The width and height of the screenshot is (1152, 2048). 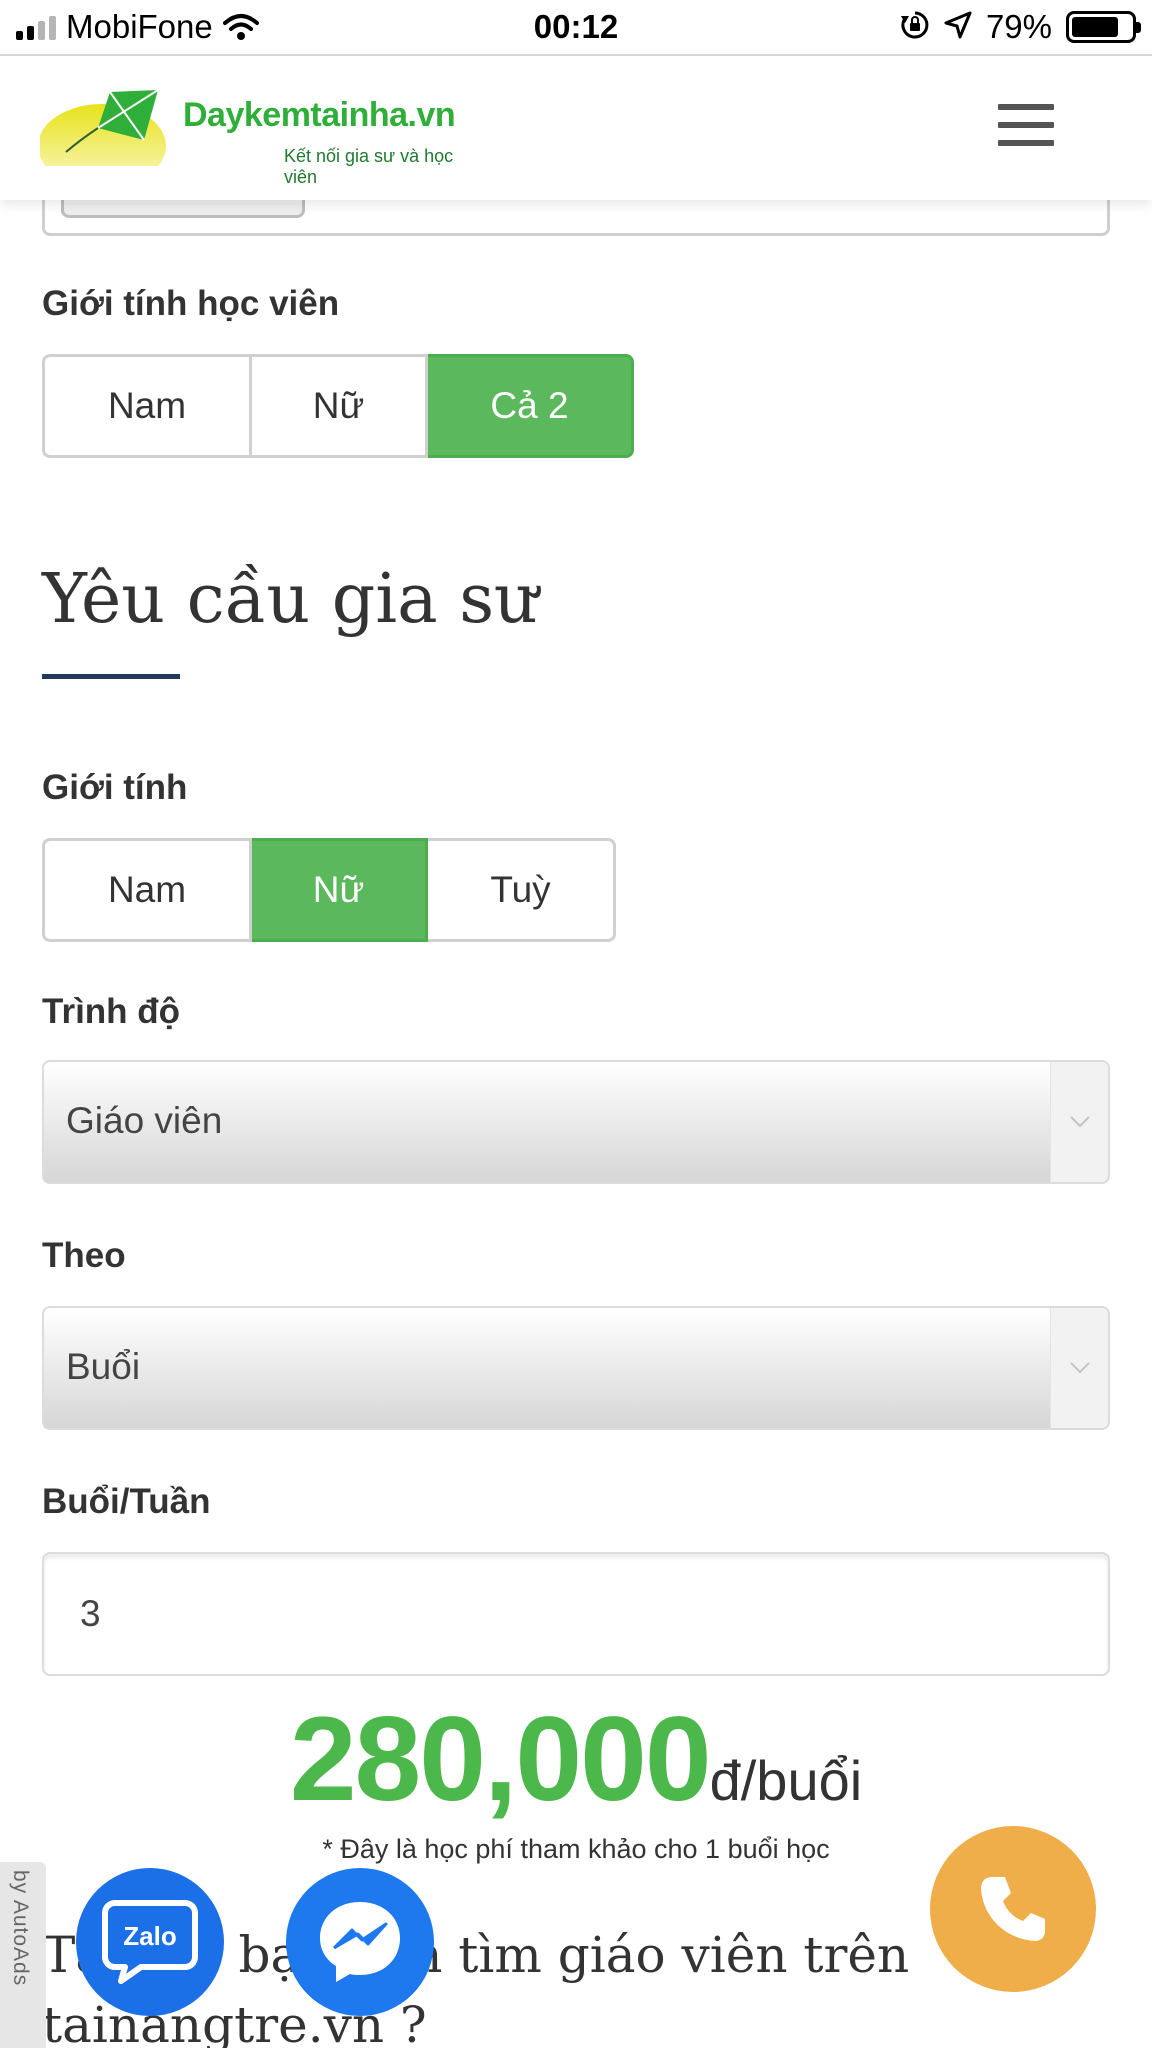 I want to click on level-label: Trình độ, so click(x=111, y=1011).